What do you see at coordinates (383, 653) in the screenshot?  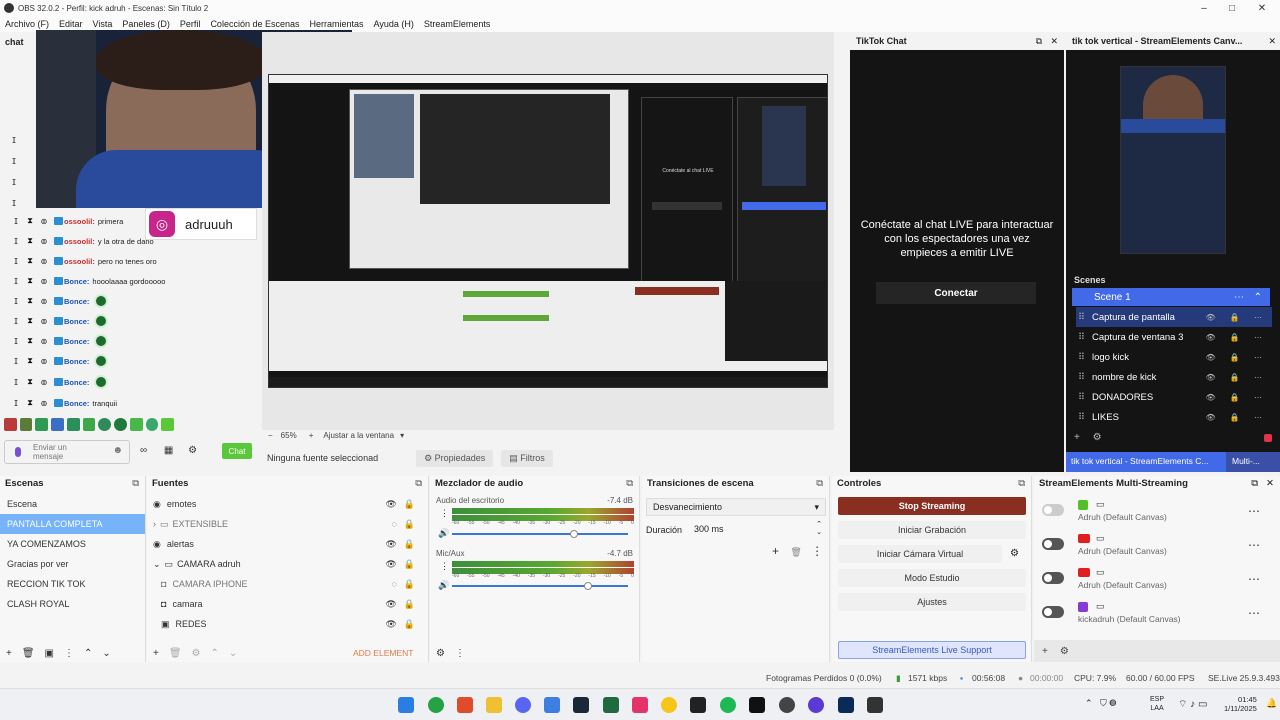 I see `add-element-button: ADD ELEMENT` at bounding box center [383, 653].